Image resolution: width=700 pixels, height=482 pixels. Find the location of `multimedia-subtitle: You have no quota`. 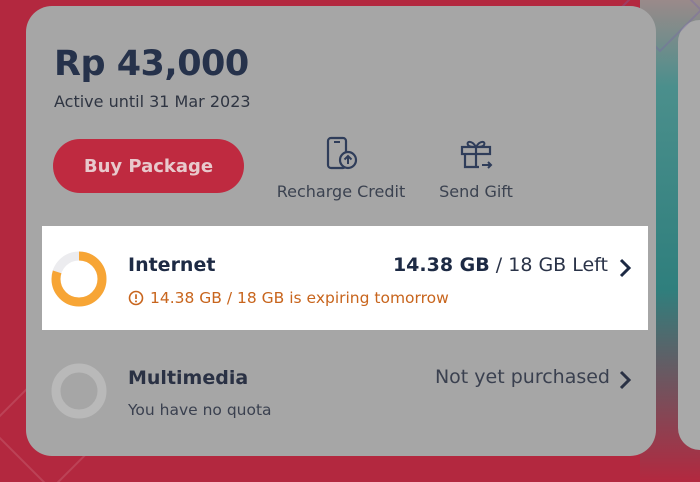

multimedia-subtitle: You have no quota is located at coordinates (200, 410).